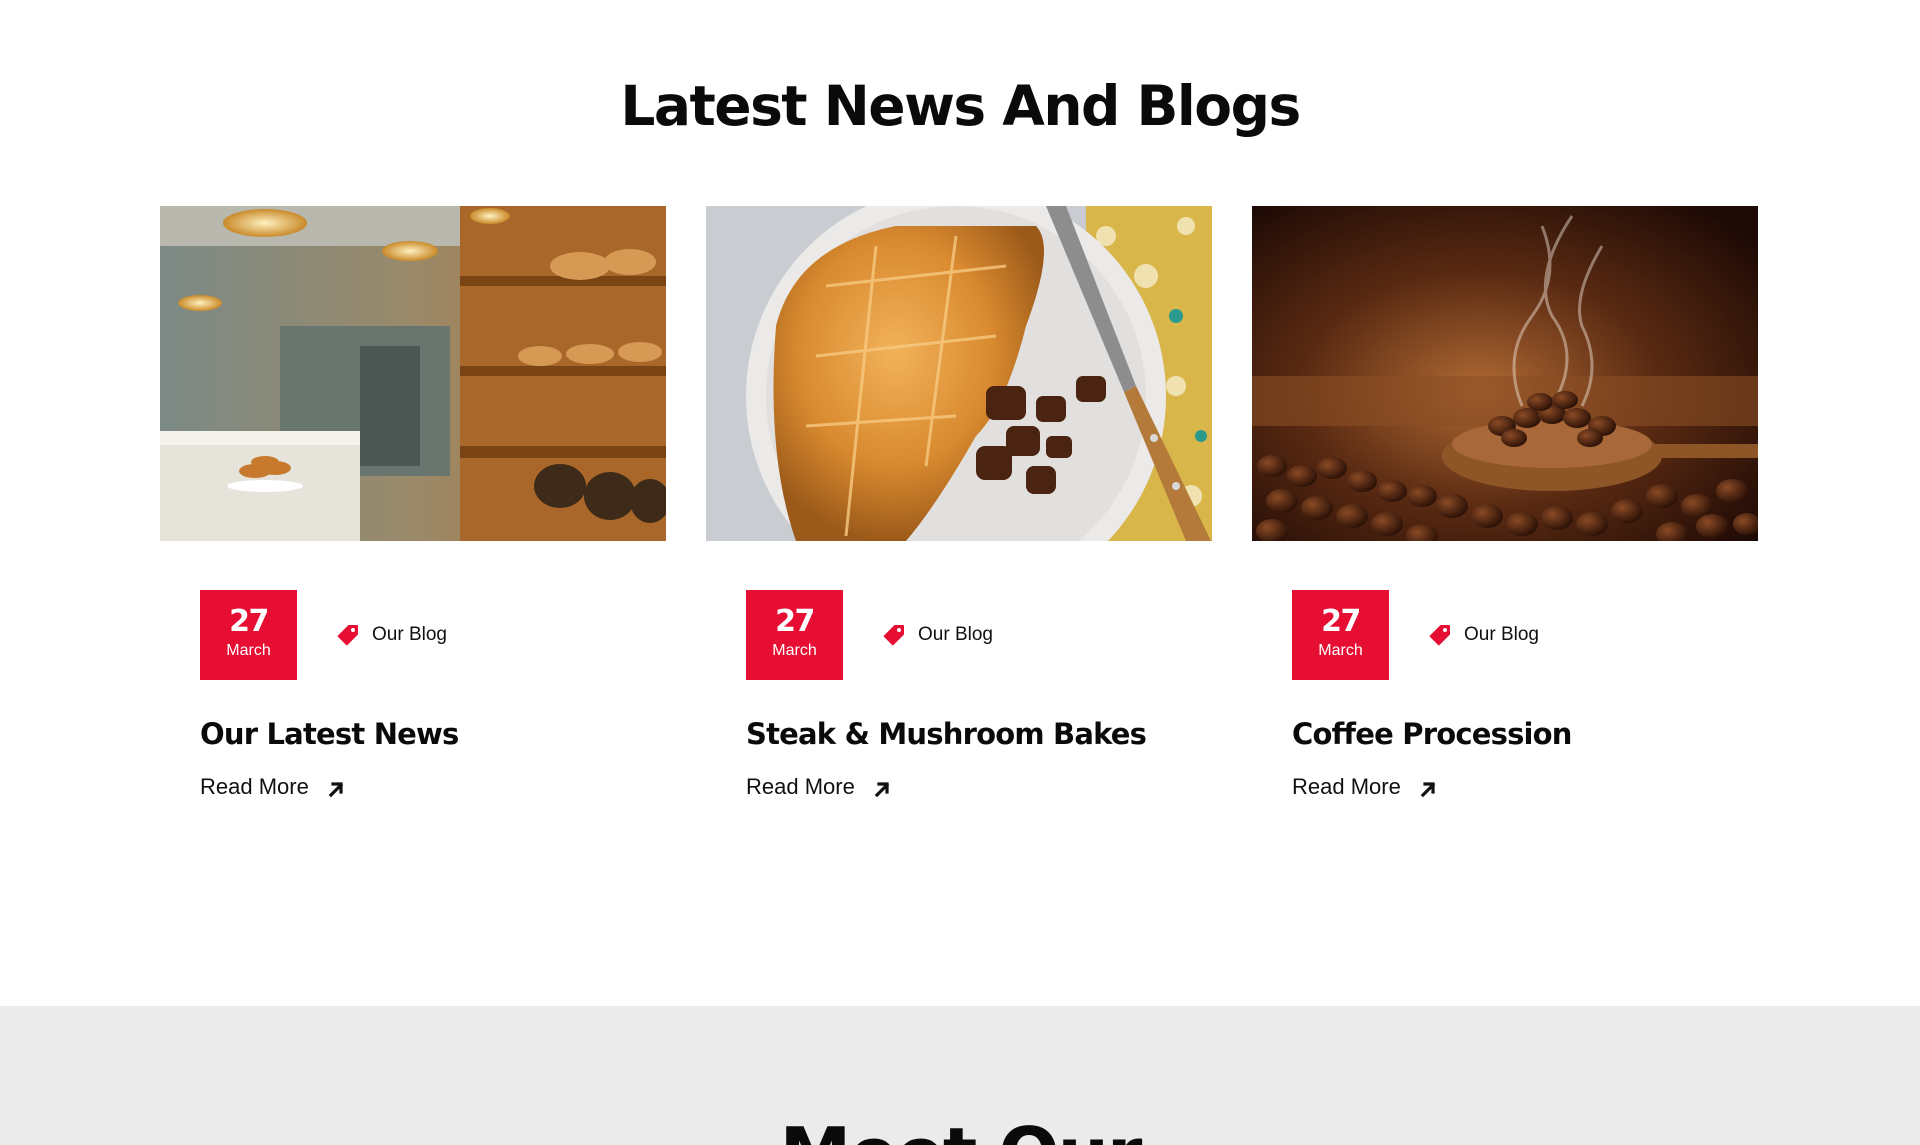  What do you see at coordinates (966, 734) in the screenshot?
I see `blog-card-title: Steak & Mushroom Bakes` at bounding box center [966, 734].